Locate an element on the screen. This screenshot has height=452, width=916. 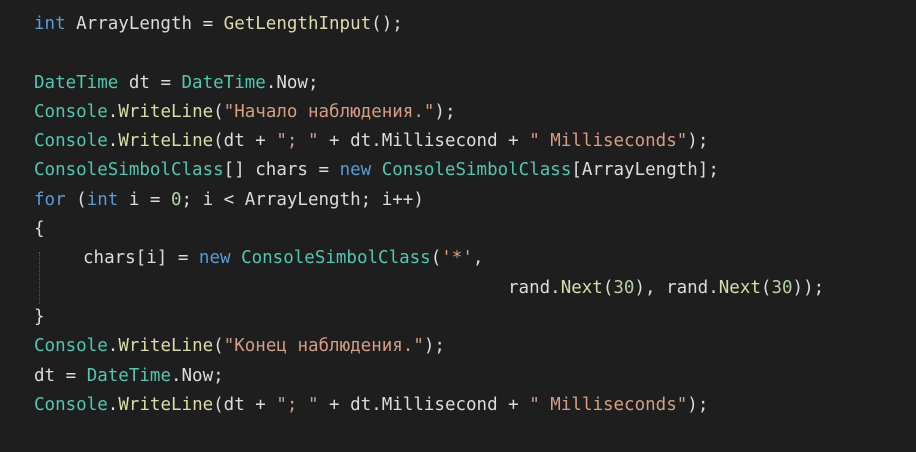
code-text: for (int i = 0; i < ArrayLength; i++) is located at coordinates (229, 200).